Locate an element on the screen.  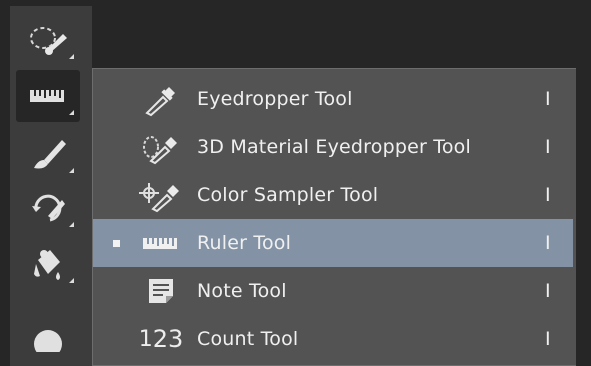
dodge-icon is located at coordinates (48, 341).